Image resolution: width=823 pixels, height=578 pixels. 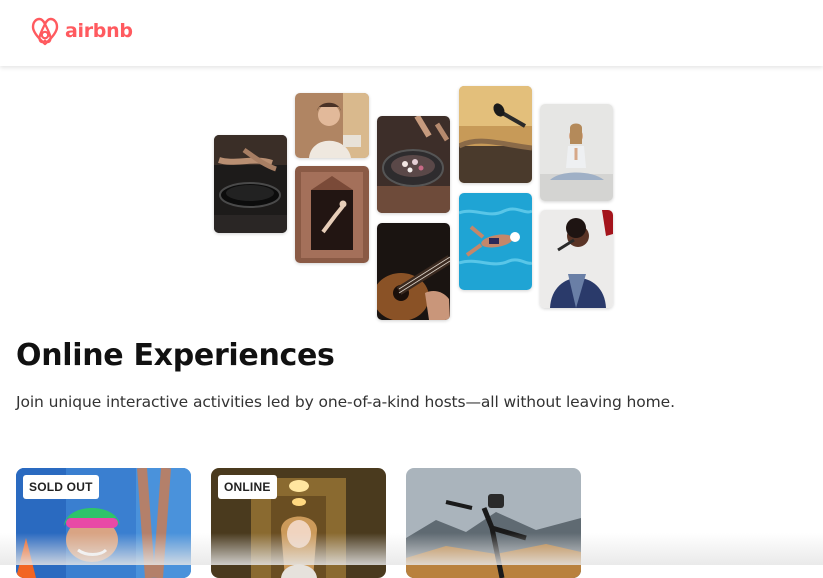 What do you see at coordinates (332, 214) in the screenshot?
I see `dancer-doorway-photo` at bounding box center [332, 214].